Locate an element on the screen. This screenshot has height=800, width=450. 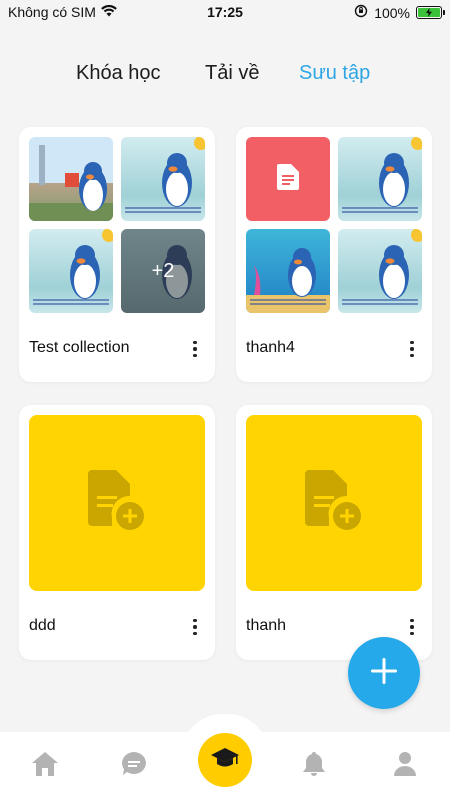
collection-card: thanh is located at coordinates (334, 532).